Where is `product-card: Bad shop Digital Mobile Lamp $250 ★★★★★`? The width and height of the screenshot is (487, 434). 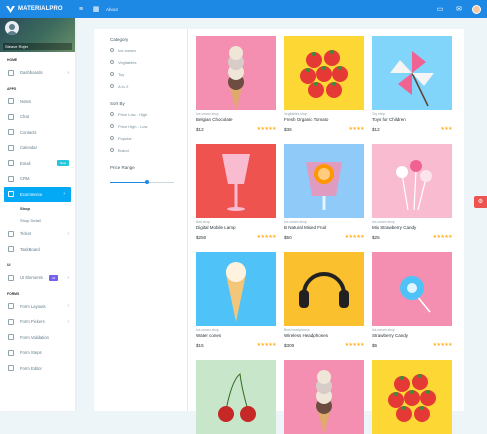
product-card: Bad shop Digital Mobile Lamp $250 ★★★★★ is located at coordinates (236, 192).